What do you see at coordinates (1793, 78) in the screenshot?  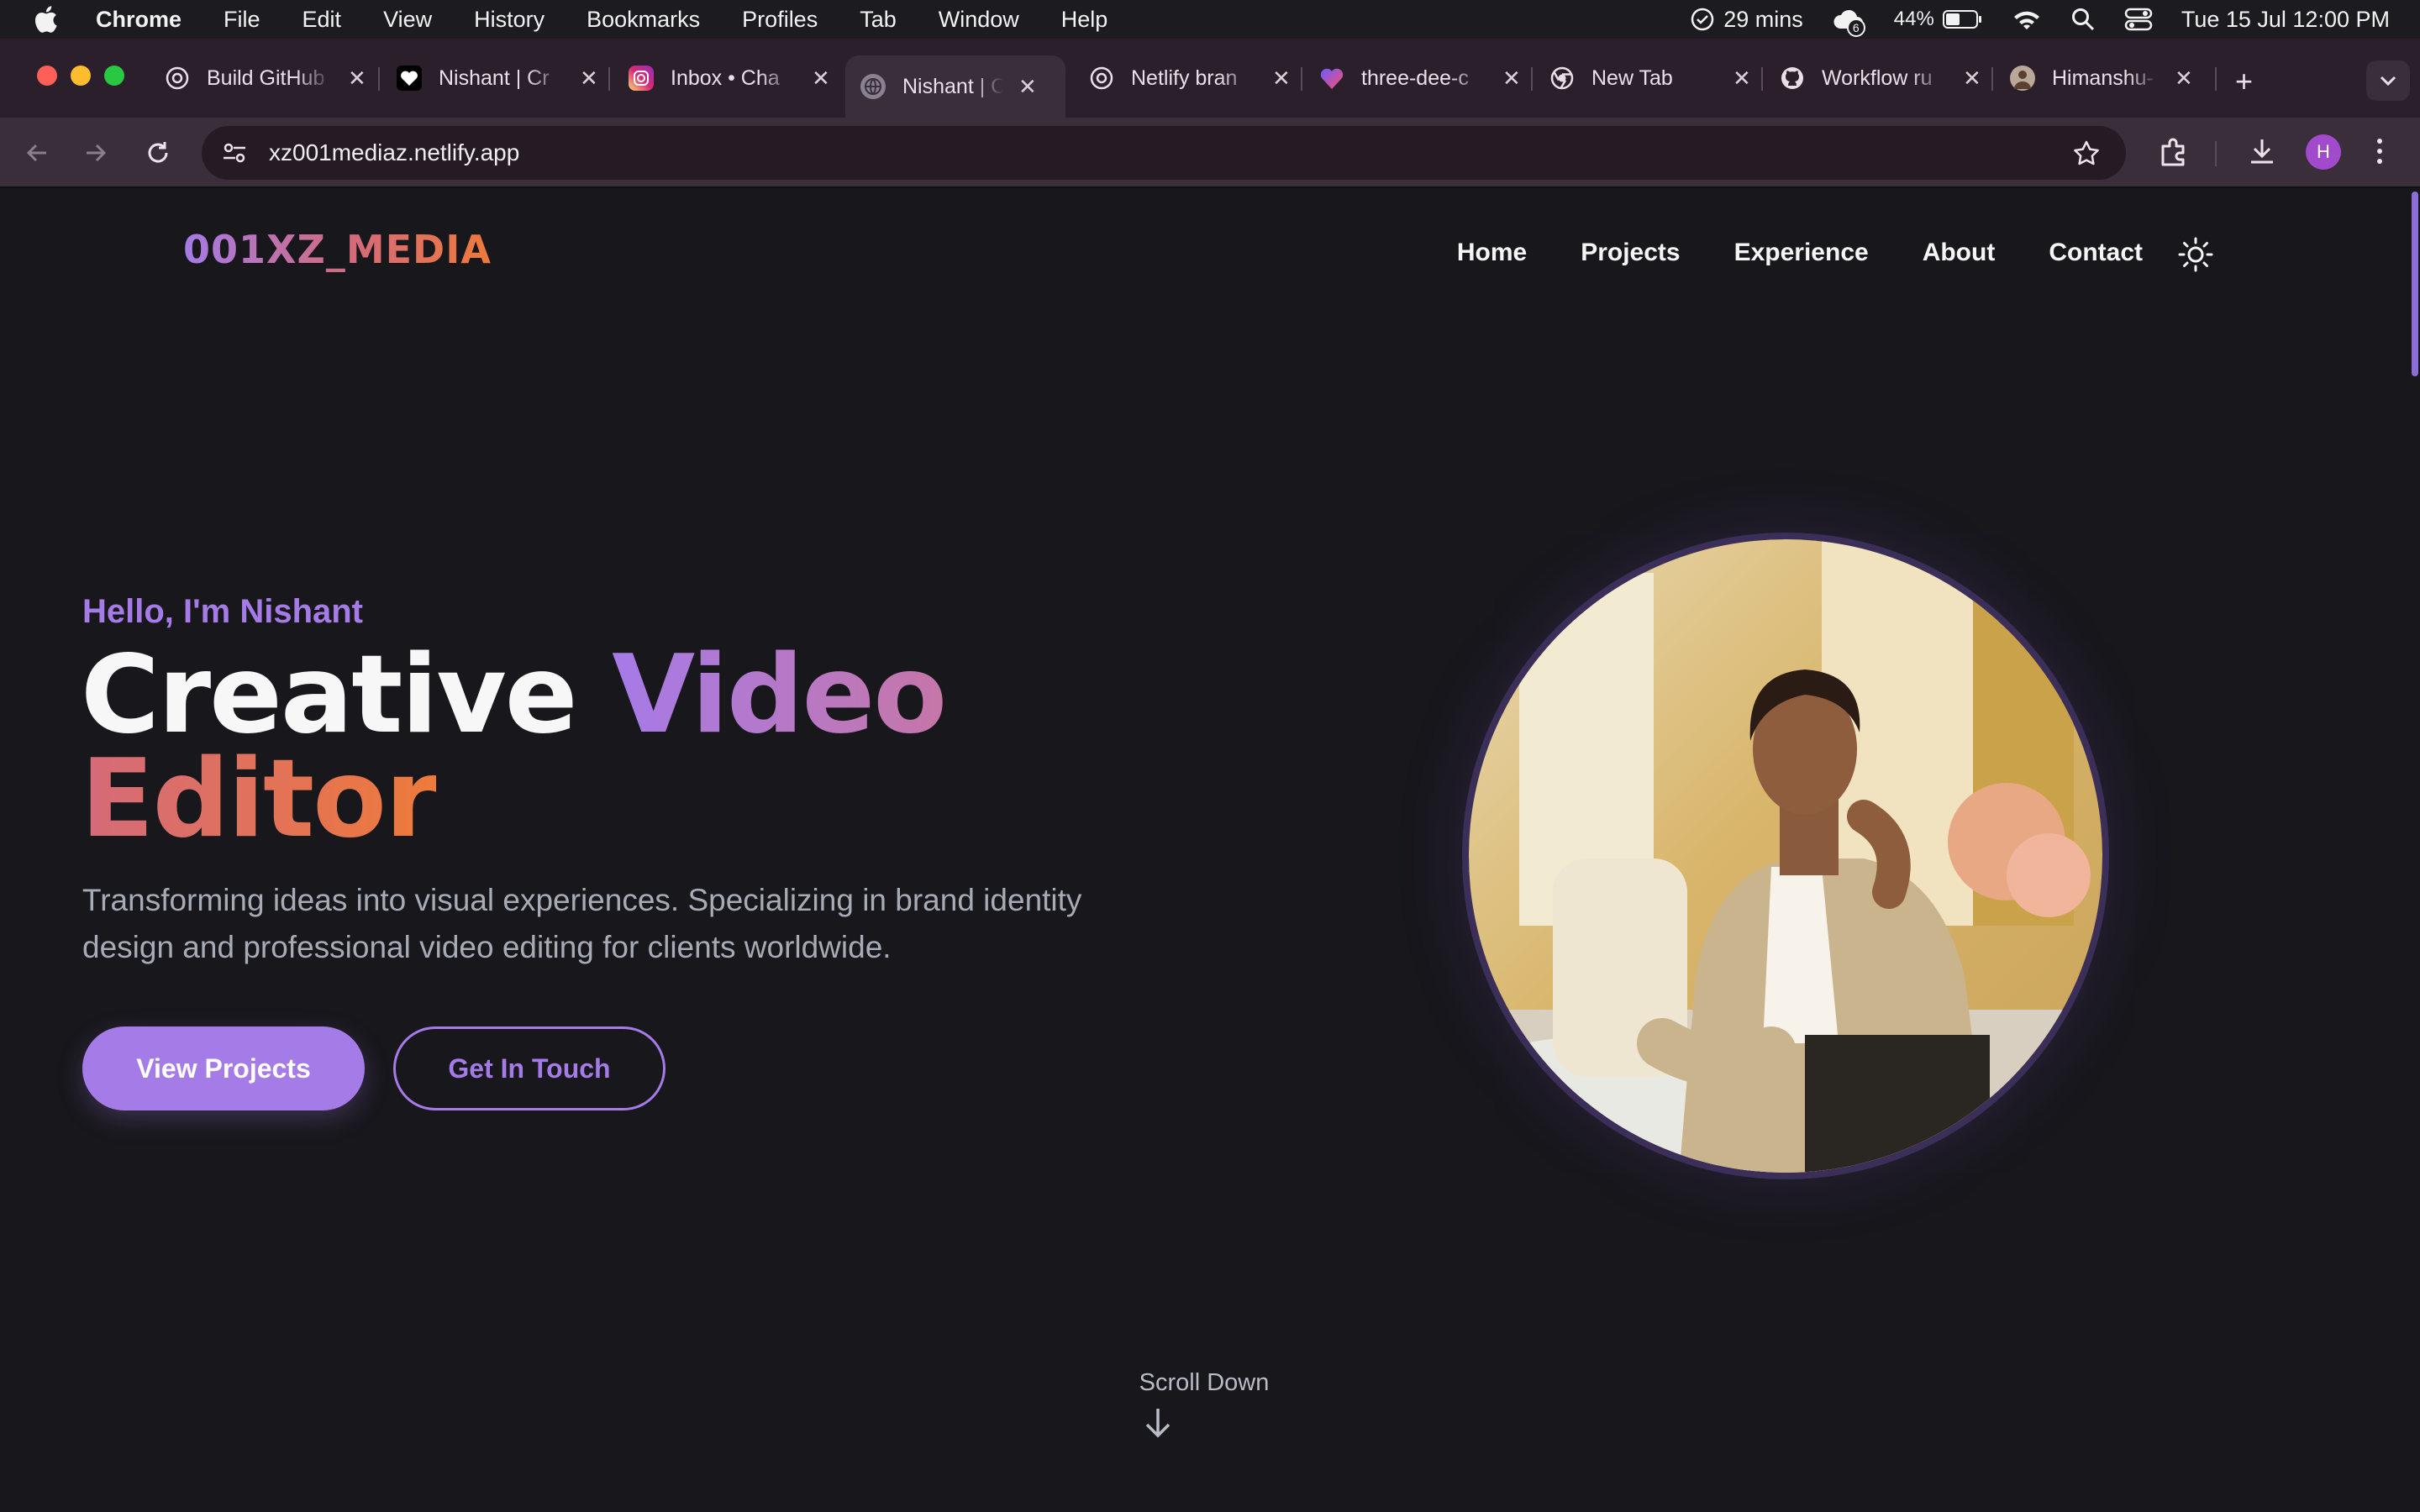 I see `github-icon` at bounding box center [1793, 78].